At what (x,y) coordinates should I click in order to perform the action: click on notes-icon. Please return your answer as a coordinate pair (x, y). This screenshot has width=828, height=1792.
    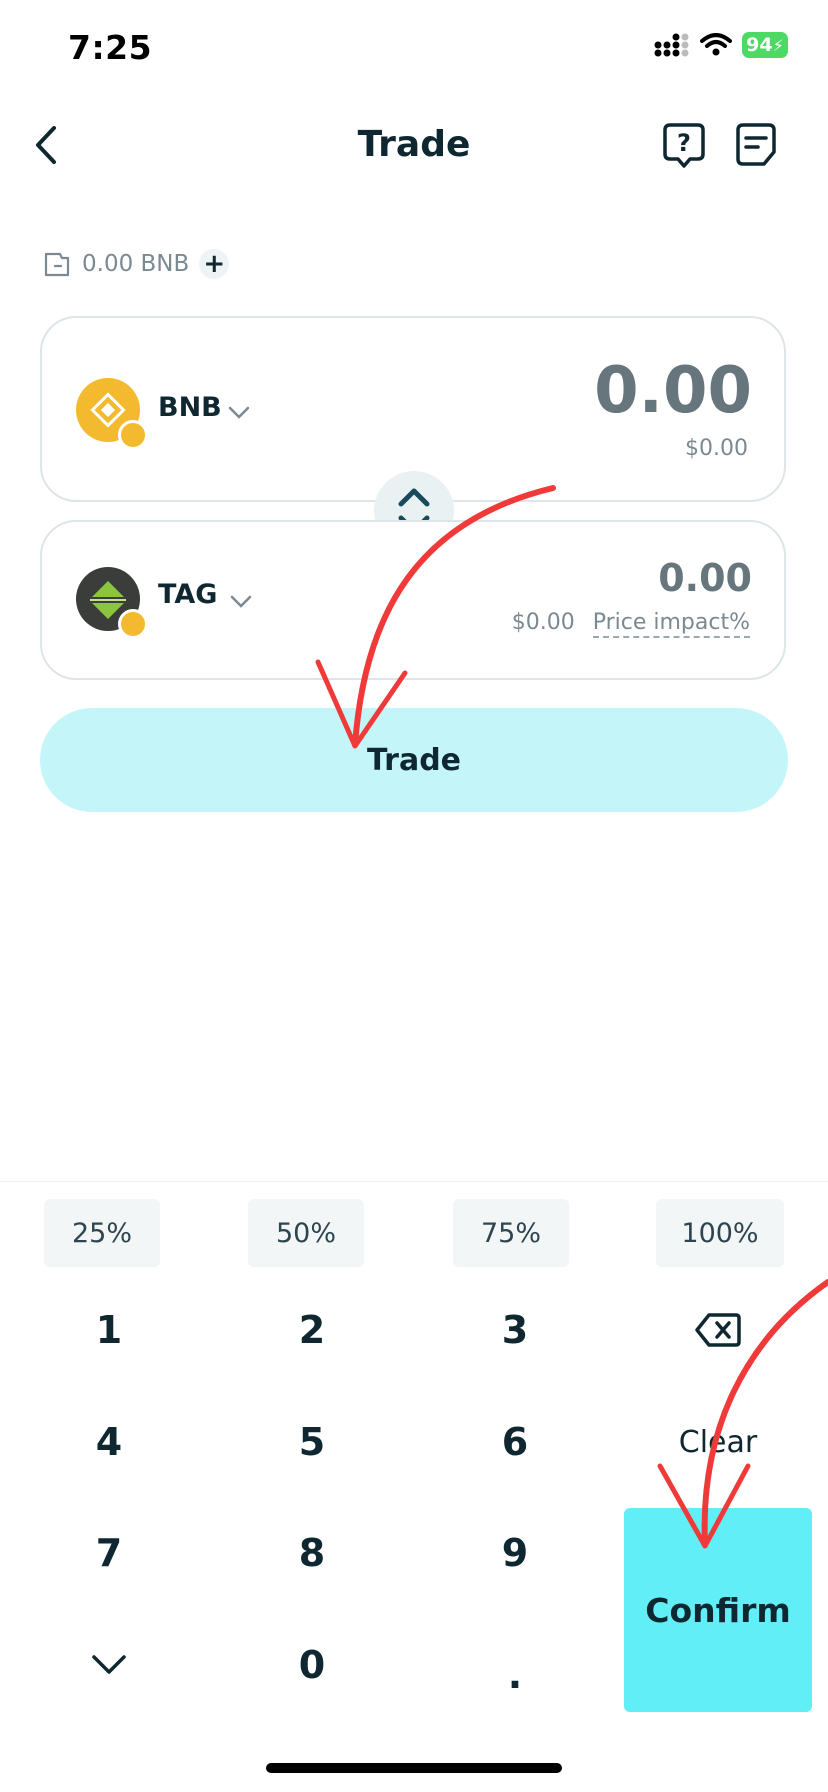
    Looking at the image, I should click on (756, 144).